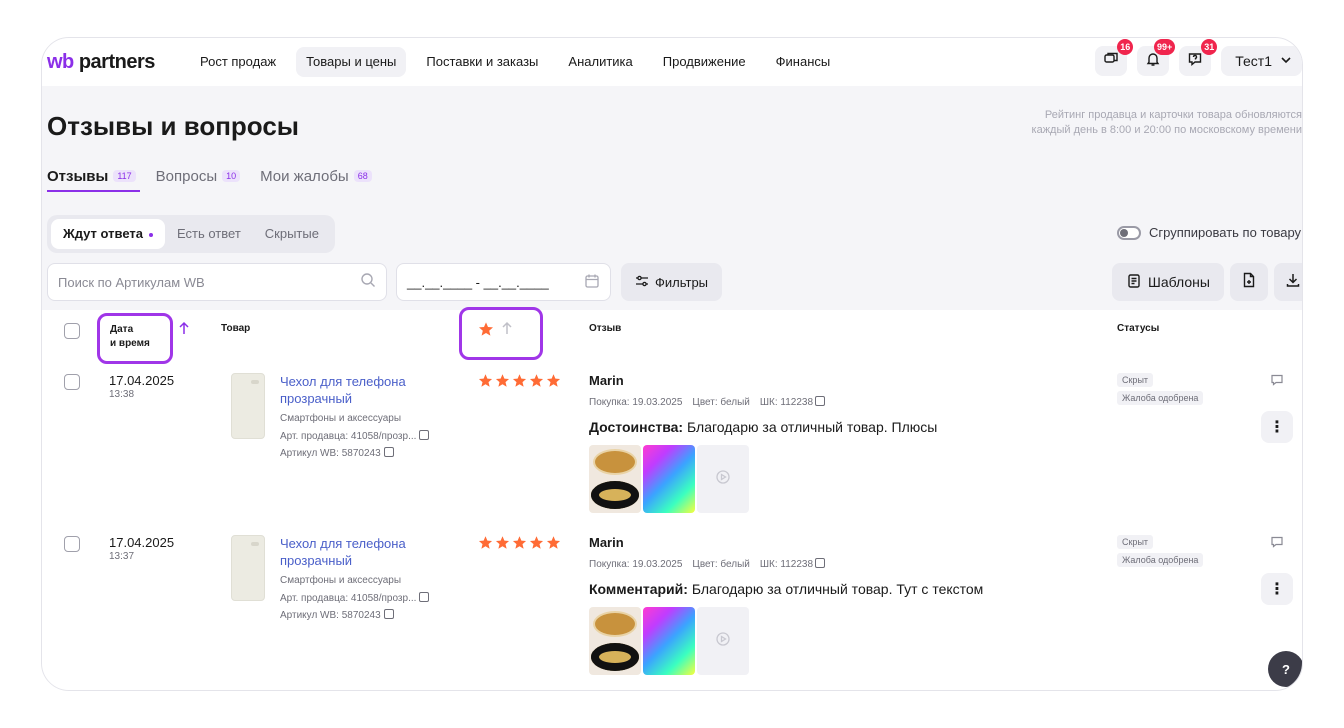 This screenshot has width=1344, height=728. I want to click on download-button, so click(1288, 282).